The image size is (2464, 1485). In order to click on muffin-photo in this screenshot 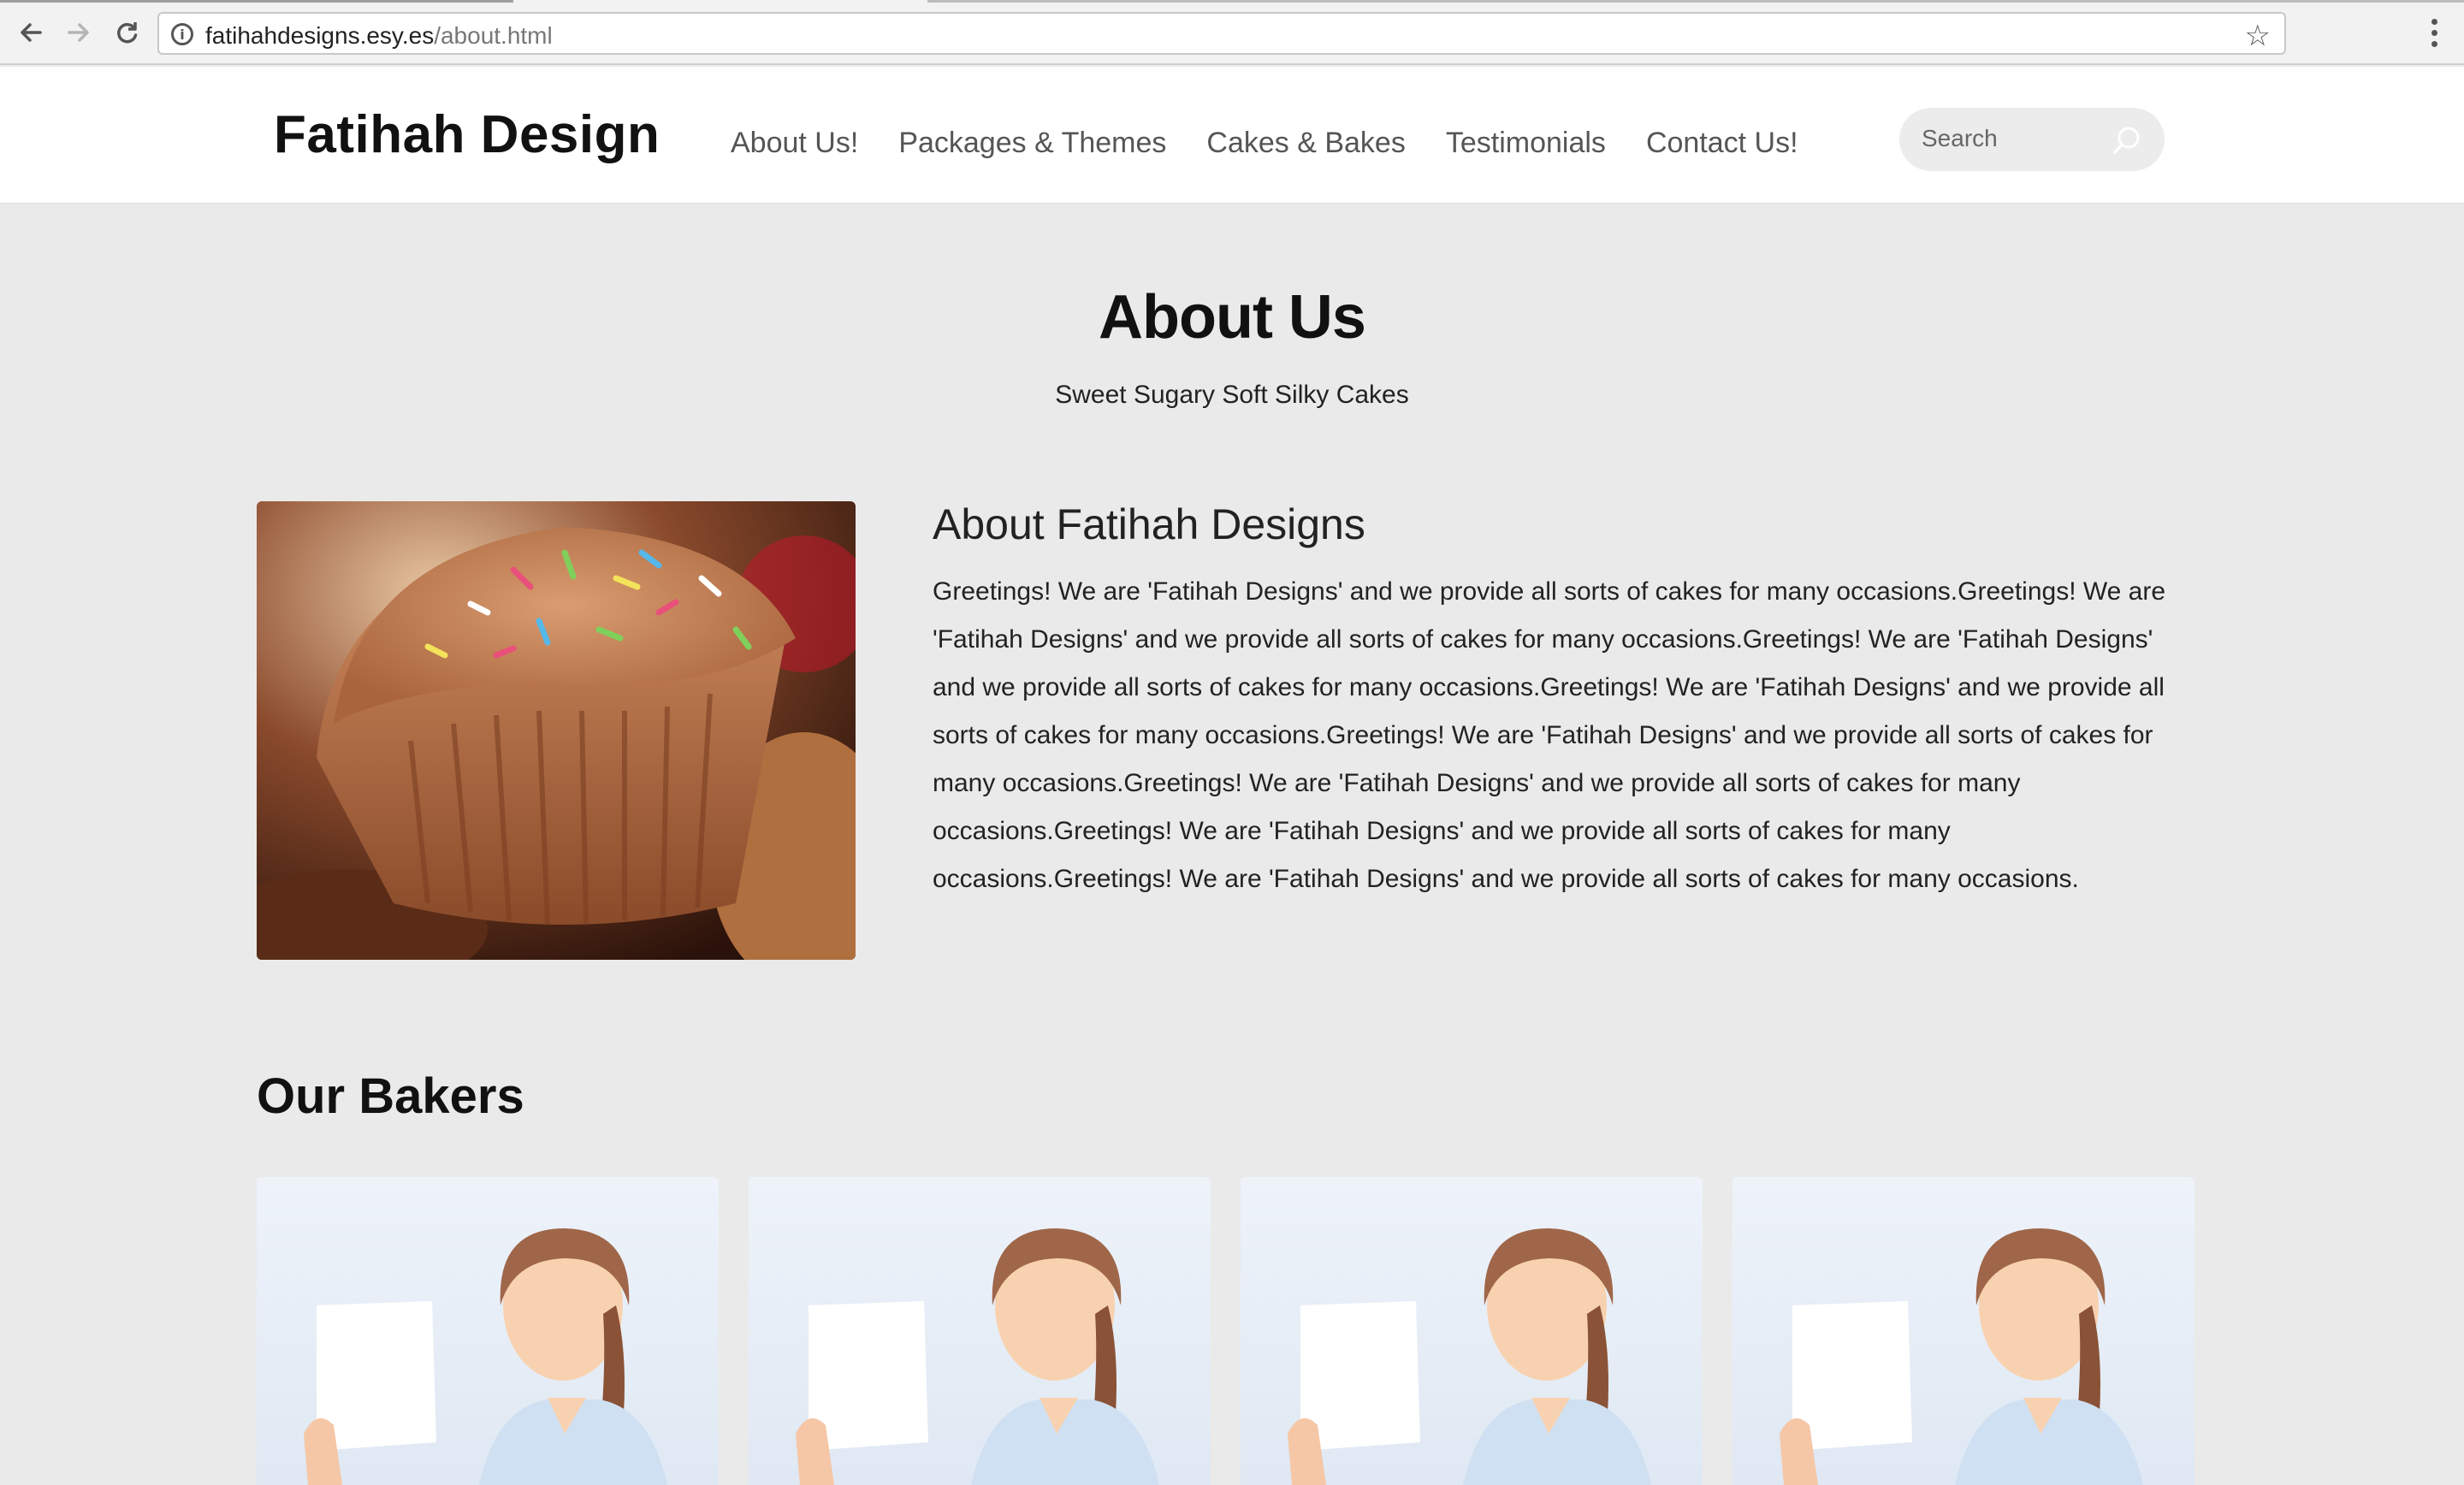, I will do `click(556, 730)`.